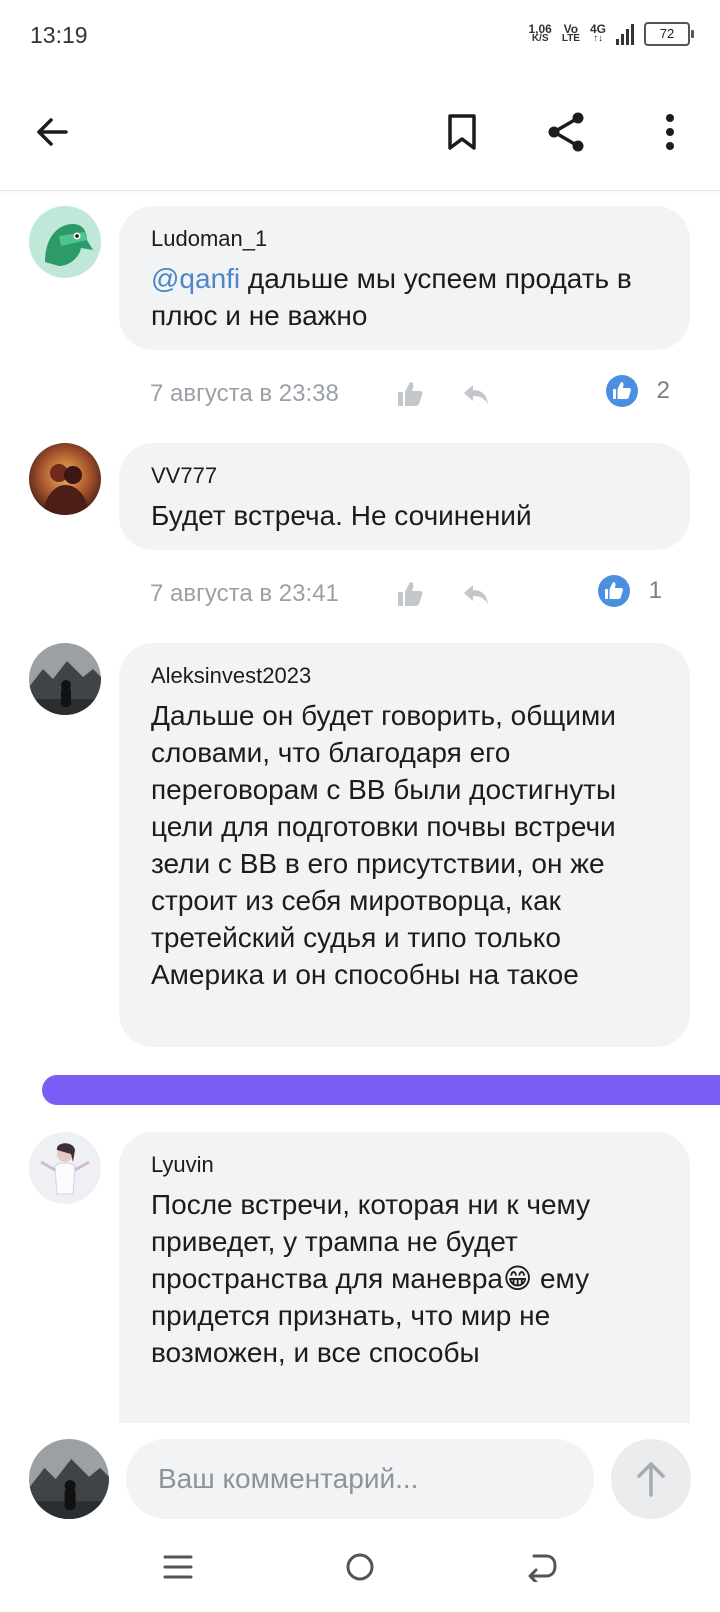  I want to click on recents-button, so click(178, 1567).